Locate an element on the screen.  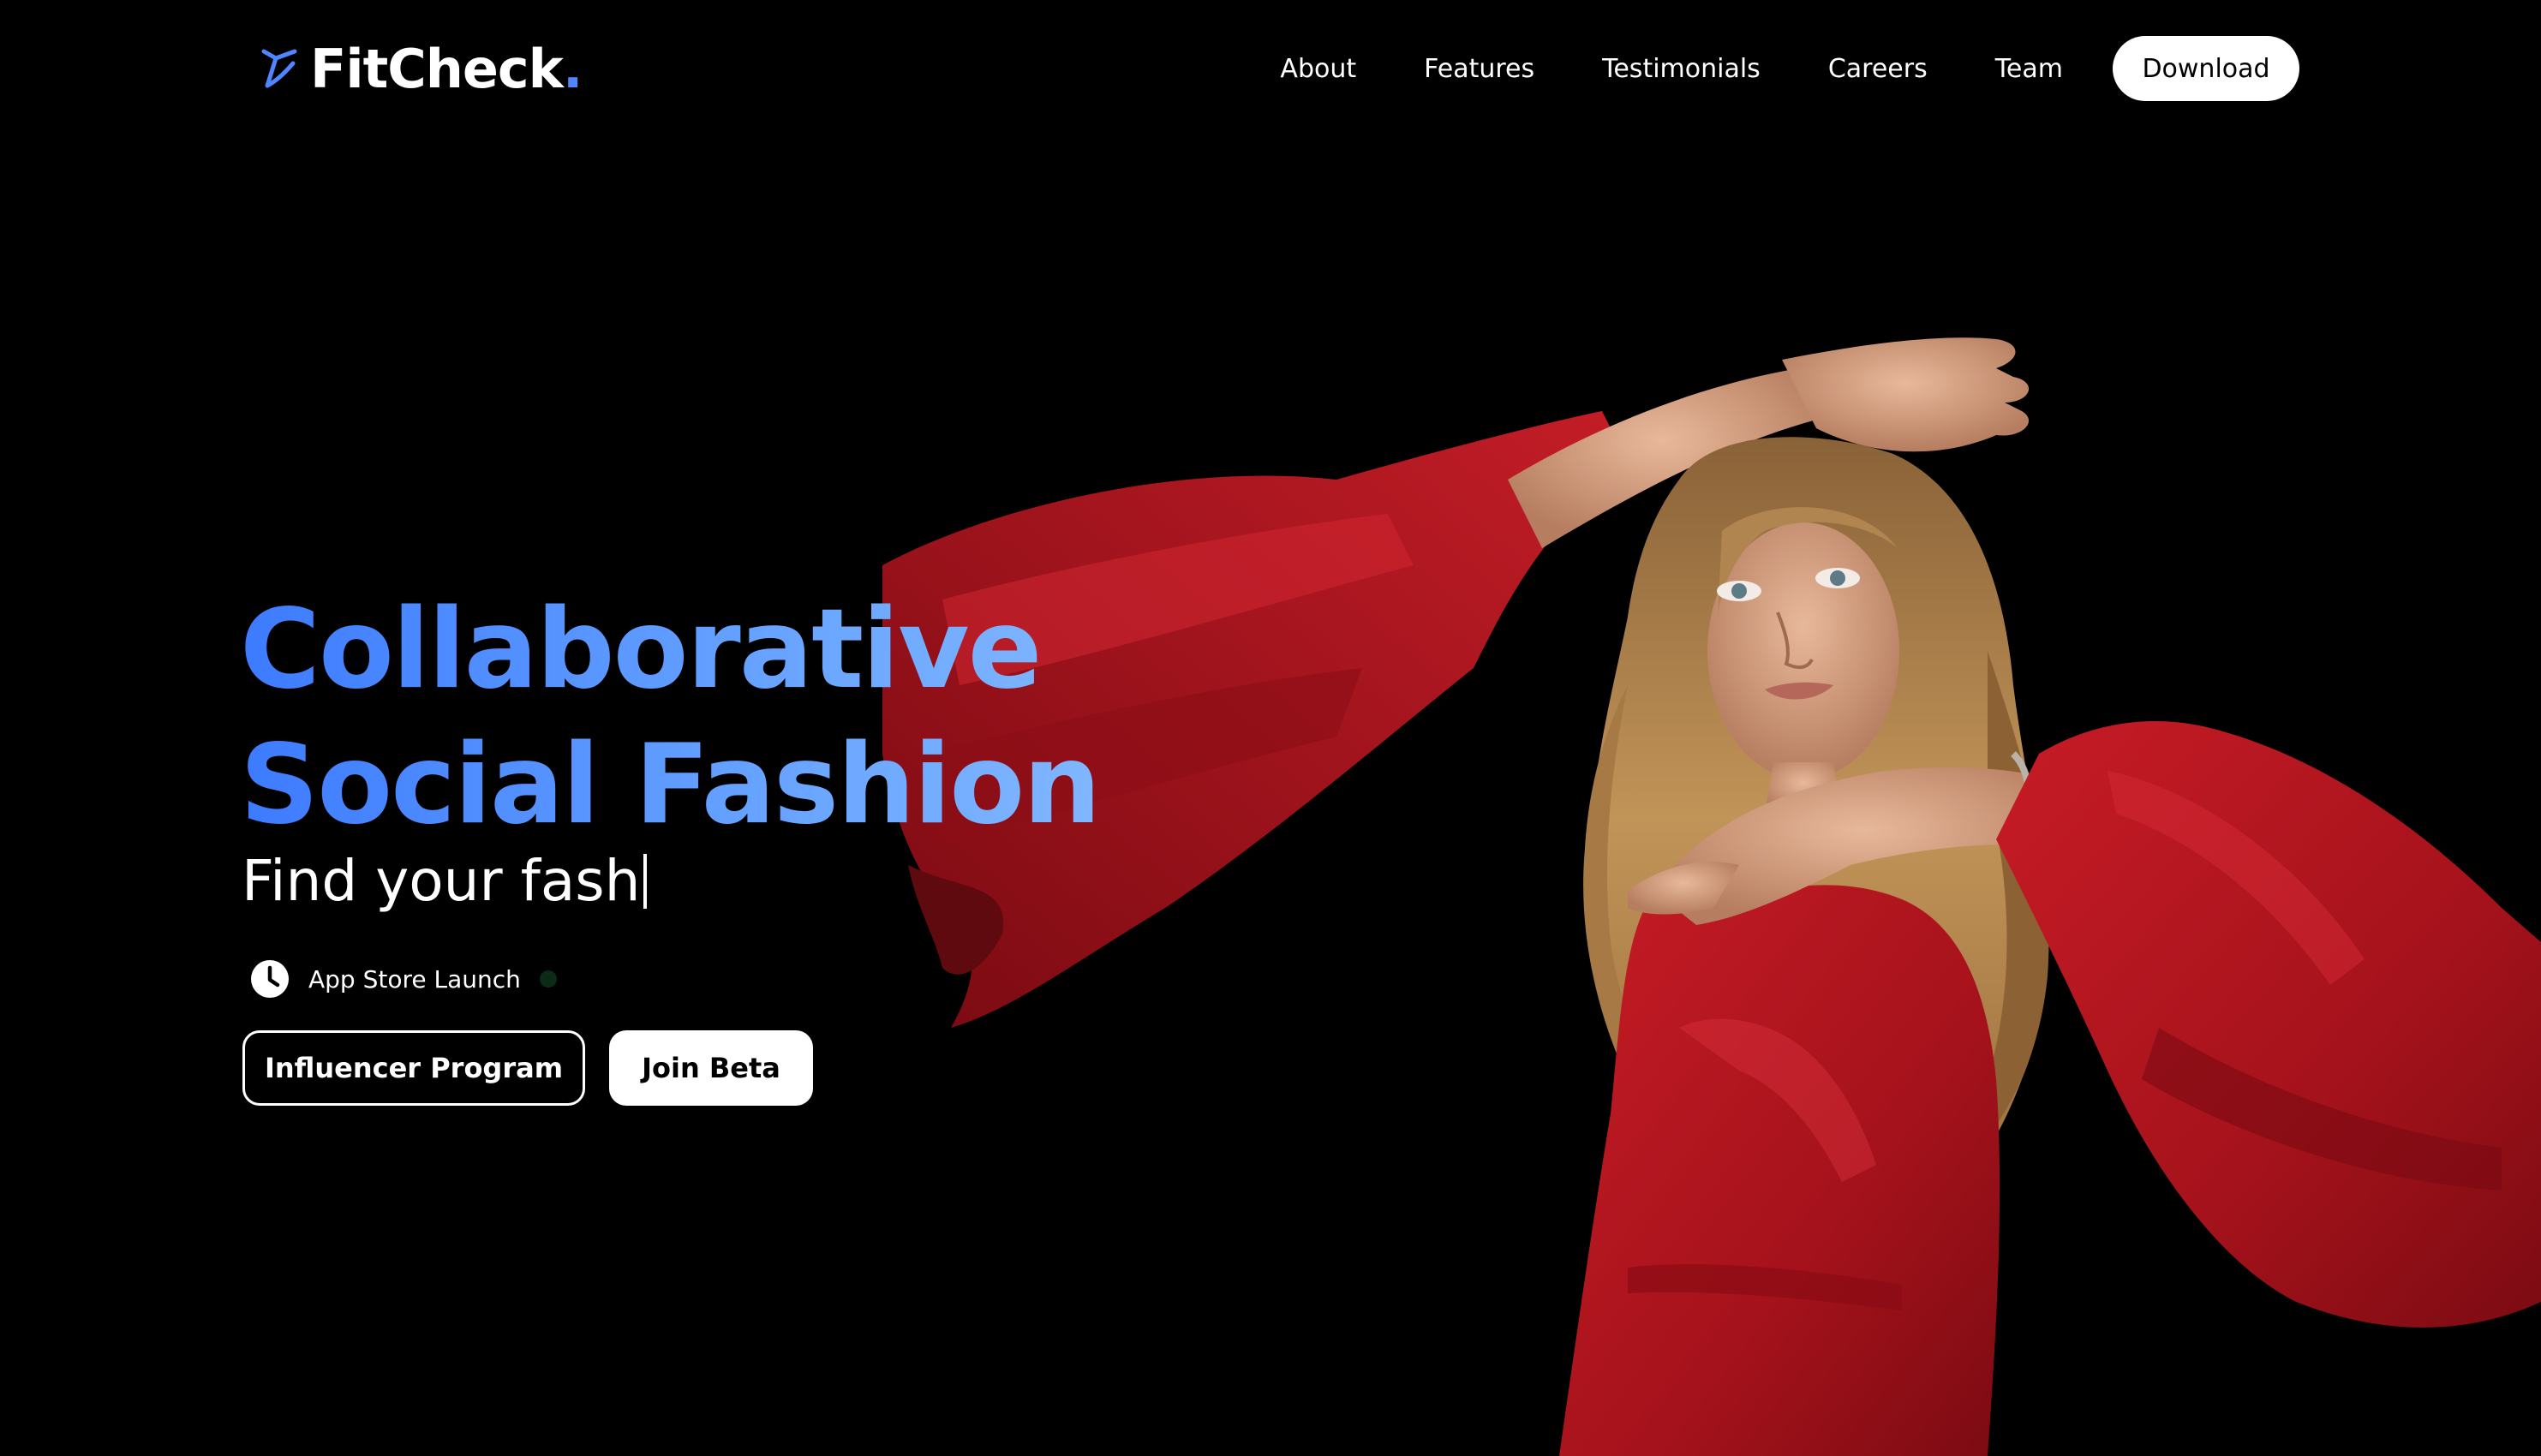
influencer-program-button: Influencer Program is located at coordinates (413, 1068).